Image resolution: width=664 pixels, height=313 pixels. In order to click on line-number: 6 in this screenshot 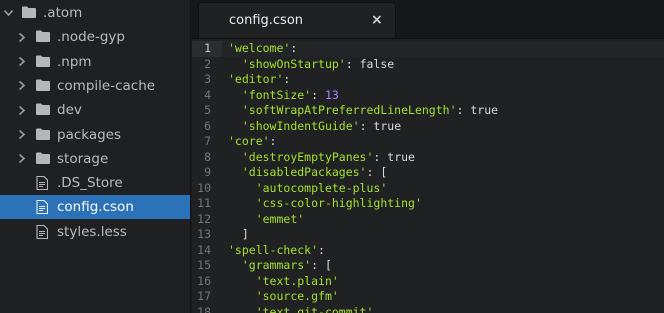, I will do `click(207, 125)`.